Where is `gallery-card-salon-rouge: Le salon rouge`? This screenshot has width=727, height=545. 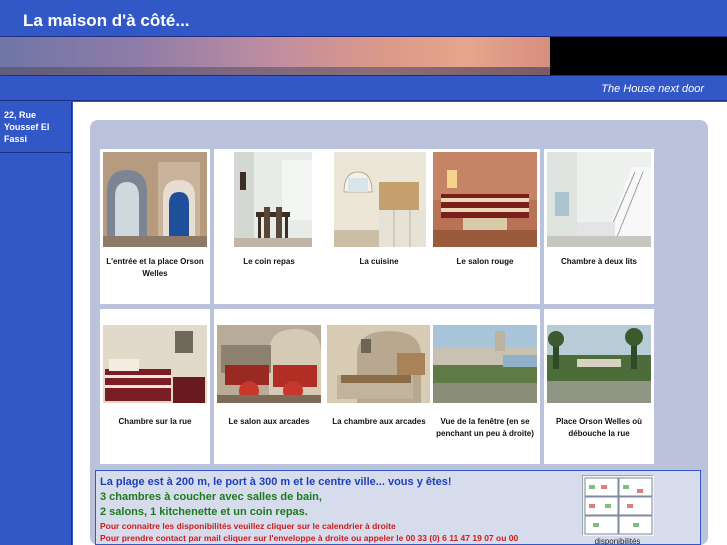 gallery-card-salon-rouge: Le salon rouge is located at coordinates (485, 226).